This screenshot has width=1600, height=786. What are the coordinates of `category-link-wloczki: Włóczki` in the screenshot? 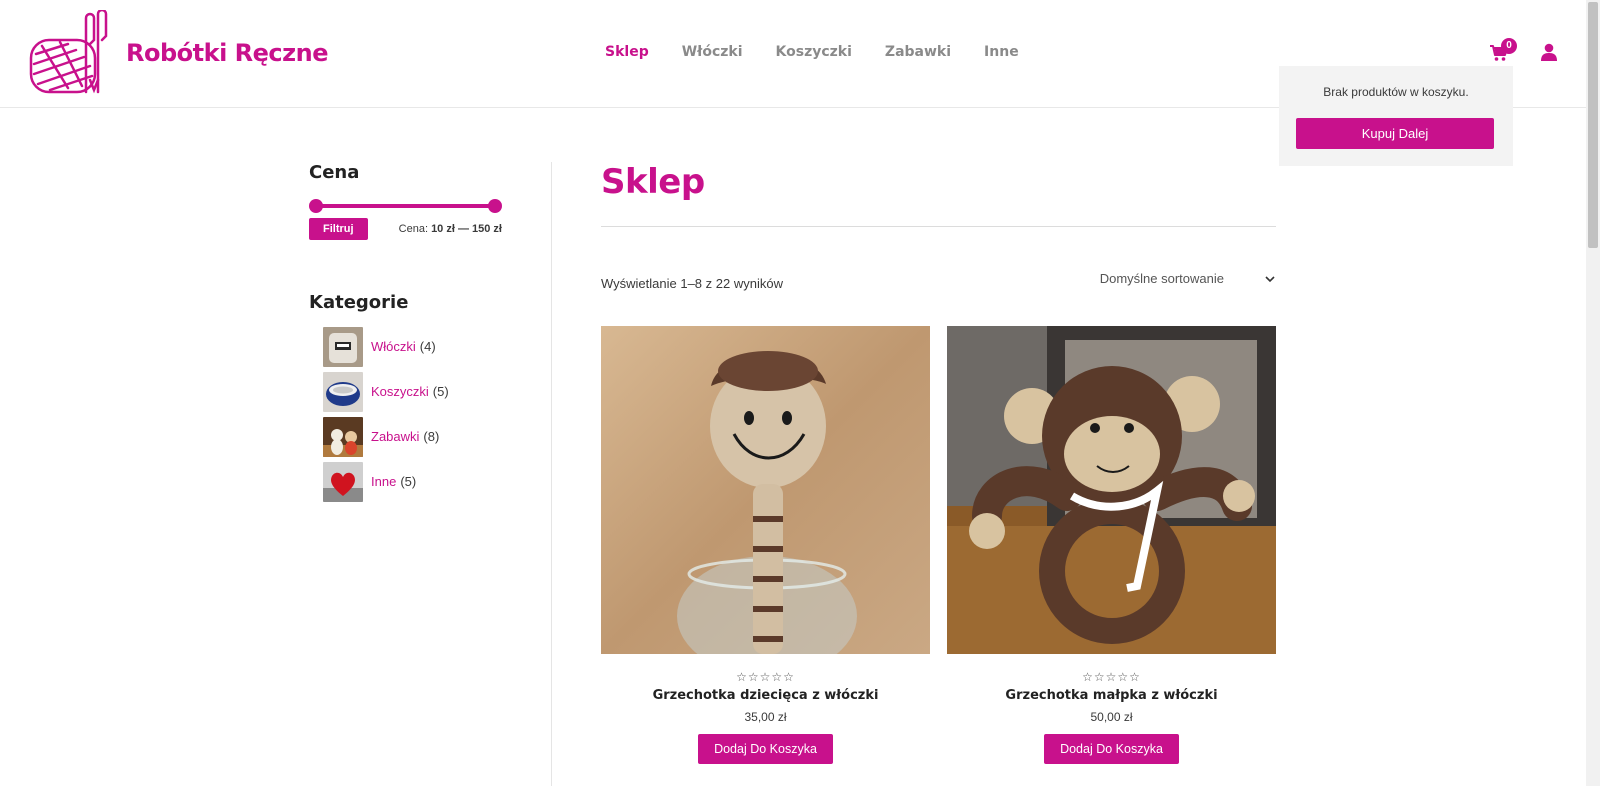 It's located at (393, 346).